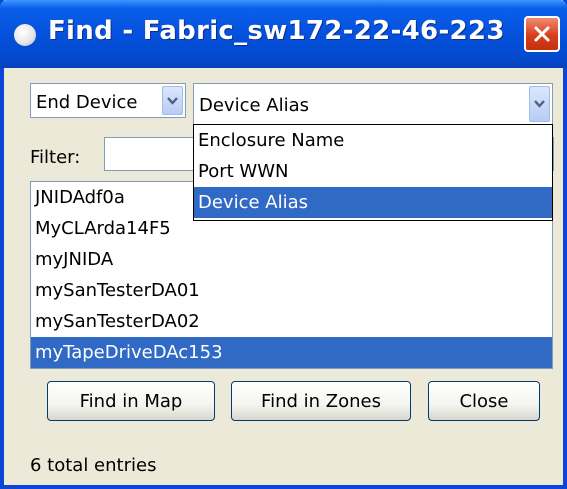 This screenshot has height=489, width=567. I want to click on dropdown-option-enclosure-name: Enclosure Name, so click(373, 140).